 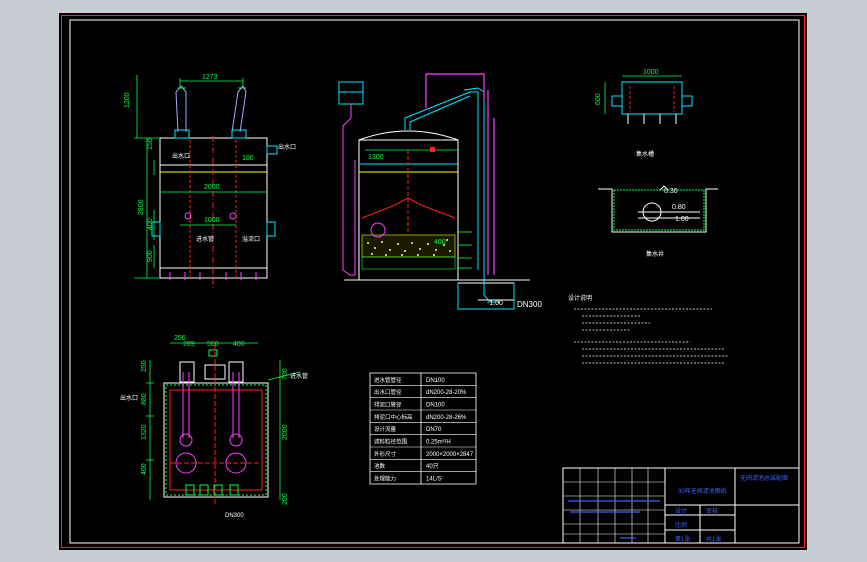 I want to click on spec-row-label: 出水口管径, so click(x=388, y=392).